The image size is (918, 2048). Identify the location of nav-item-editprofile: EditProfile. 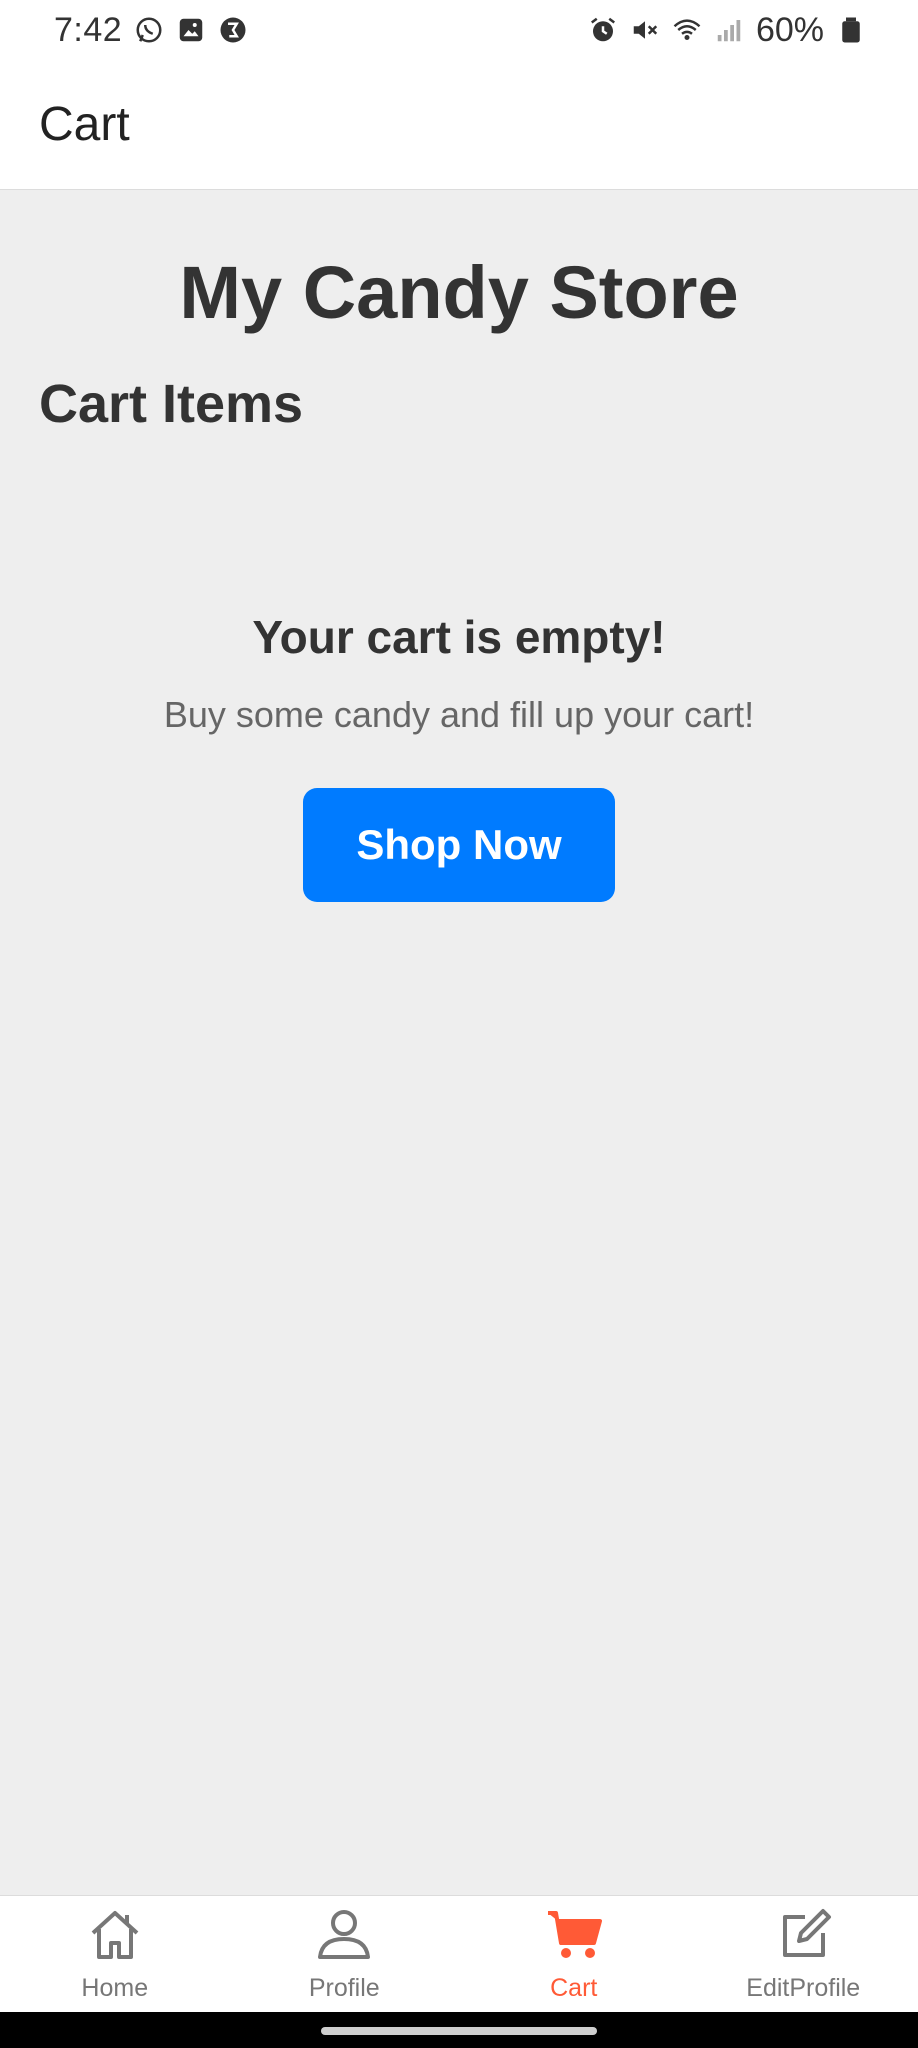
(803, 1954).